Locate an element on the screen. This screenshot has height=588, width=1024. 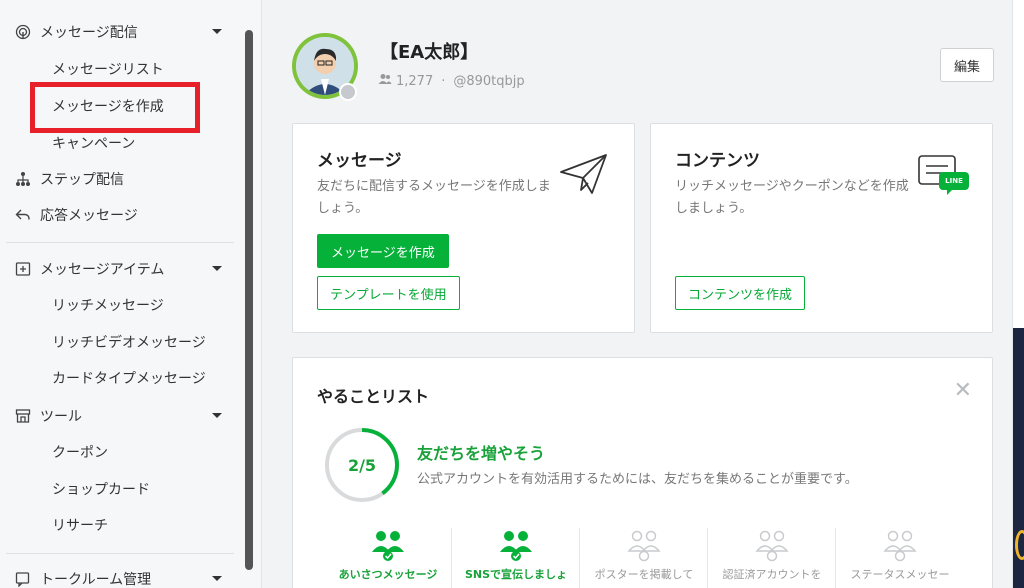
task-greeting-message: あいさつメッセージ is located at coordinates (388, 558).